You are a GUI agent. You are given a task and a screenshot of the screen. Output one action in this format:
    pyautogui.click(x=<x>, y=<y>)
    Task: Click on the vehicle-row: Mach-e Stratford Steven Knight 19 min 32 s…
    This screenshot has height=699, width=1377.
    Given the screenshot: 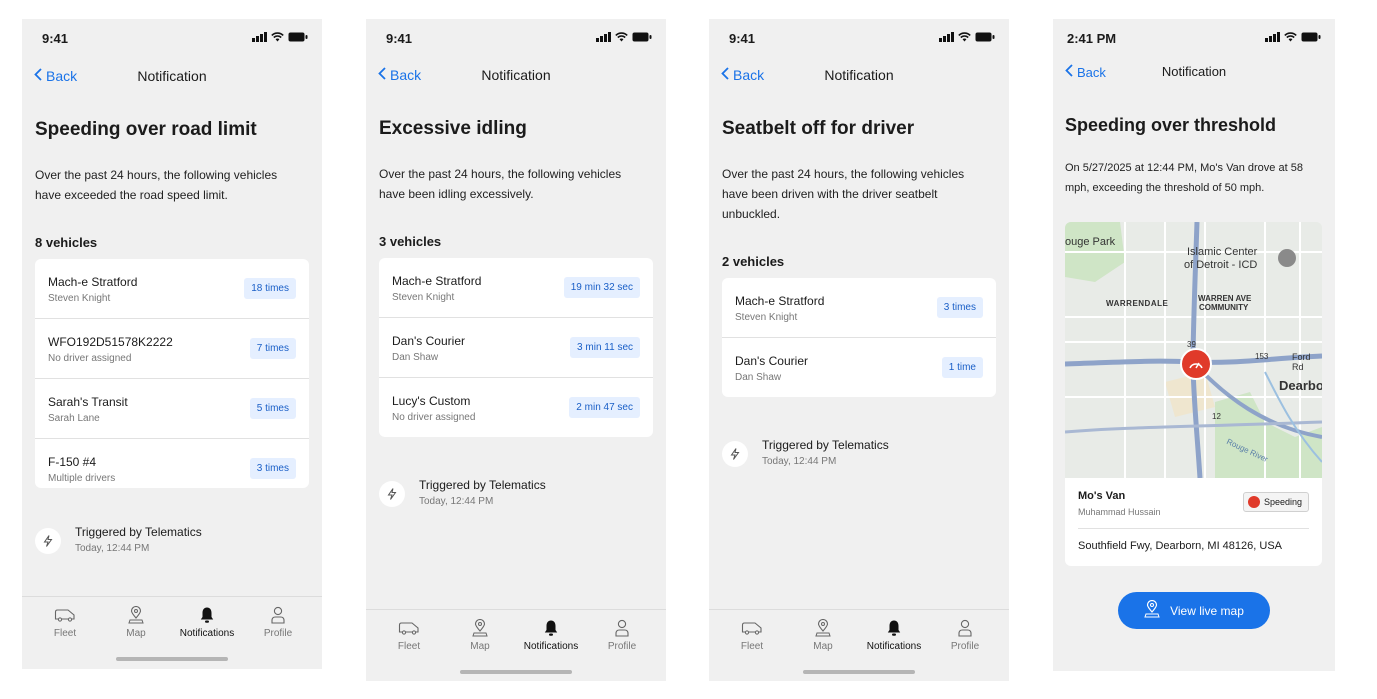 What is the action you would take?
    pyautogui.click(x=516, y=288)
    